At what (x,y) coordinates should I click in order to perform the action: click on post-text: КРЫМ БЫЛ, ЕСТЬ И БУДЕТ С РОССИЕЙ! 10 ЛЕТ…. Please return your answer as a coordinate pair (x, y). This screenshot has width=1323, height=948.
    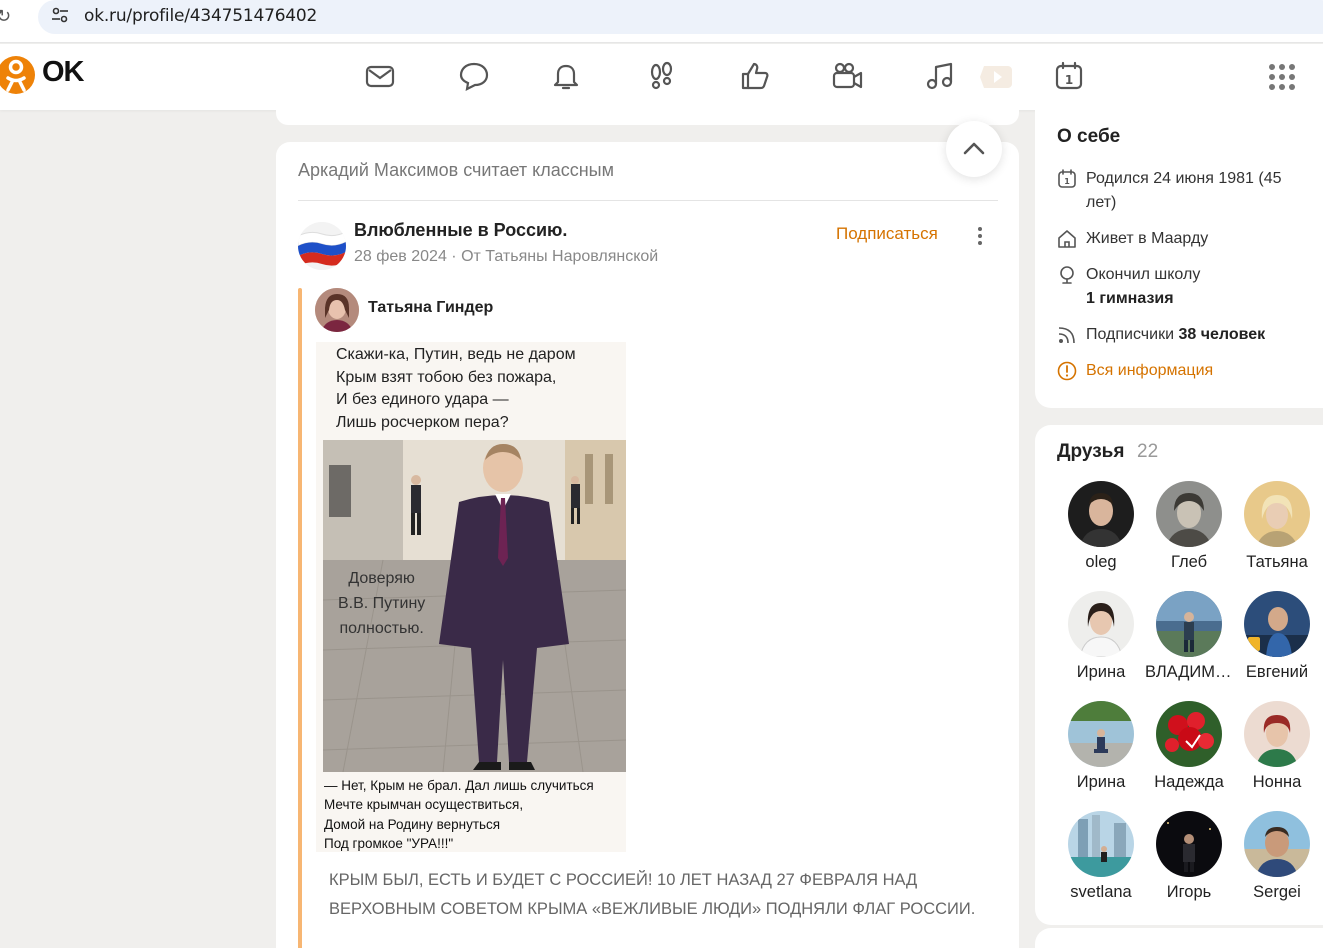
    Looking at the image, I should click on (652, 894).